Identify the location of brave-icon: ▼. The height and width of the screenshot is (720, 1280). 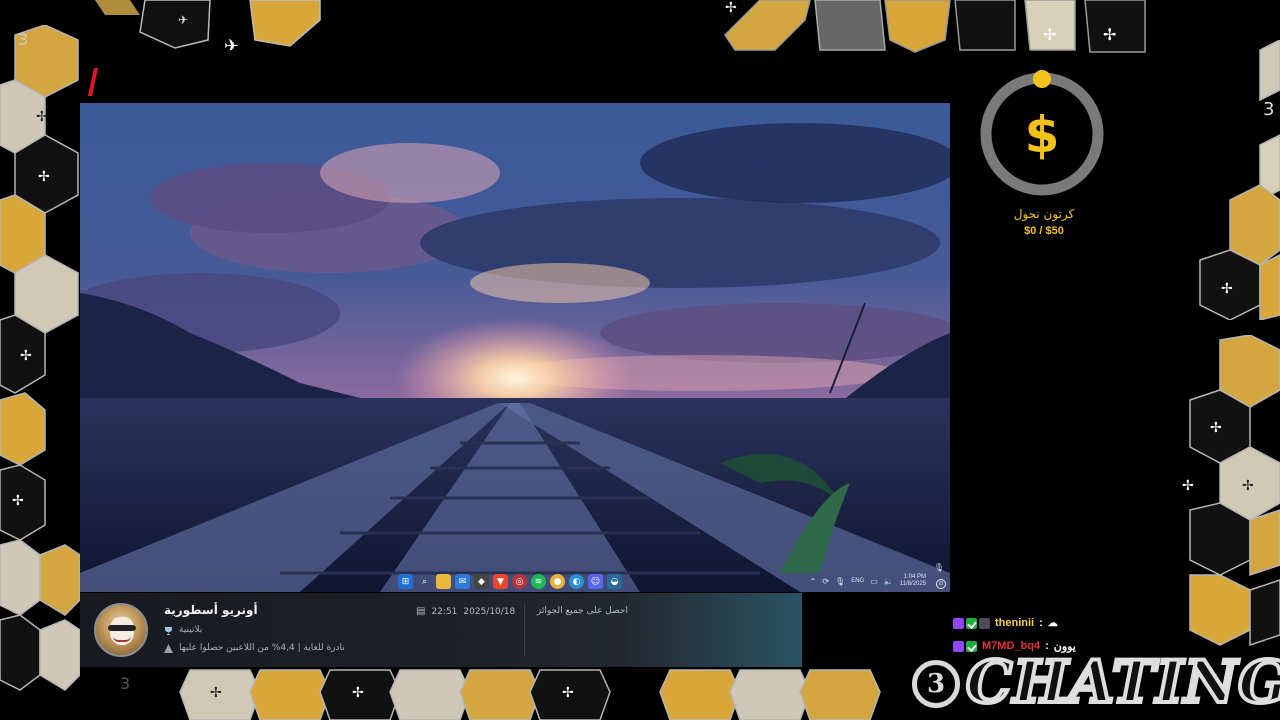
(500, 581).